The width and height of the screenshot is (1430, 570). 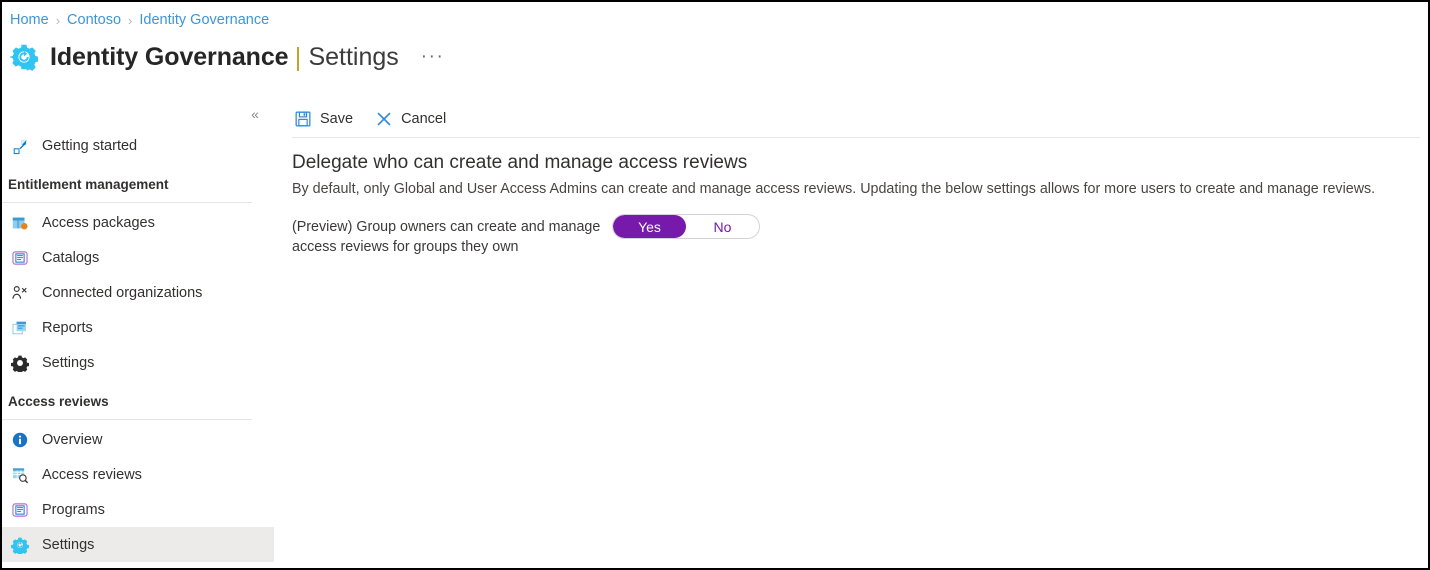 I want to click on sidebar-item-label: Access reviews, so click(x=92, y=474).